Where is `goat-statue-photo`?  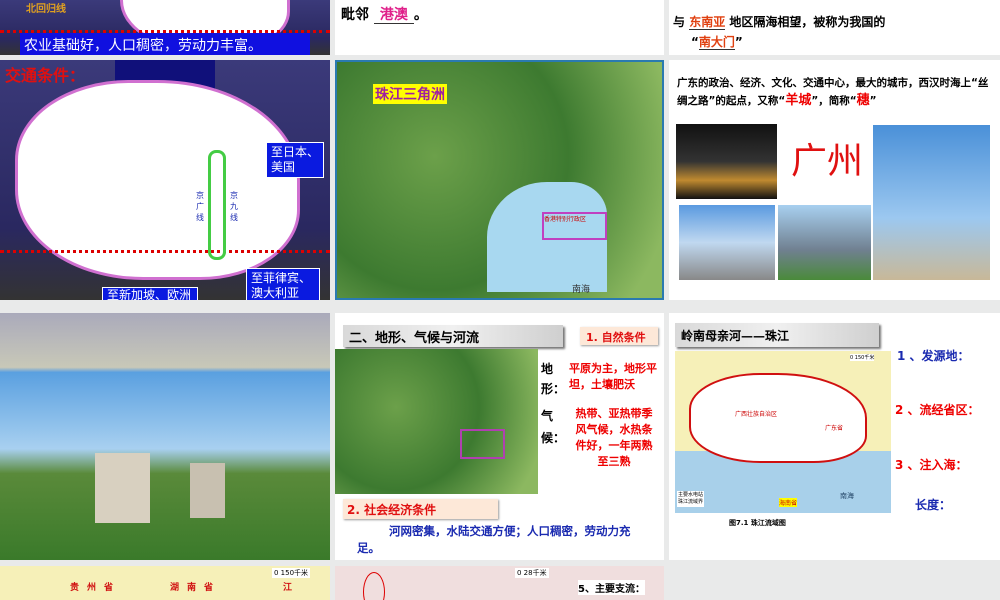
goat-statue-photo is located at coordinates (931, 202).